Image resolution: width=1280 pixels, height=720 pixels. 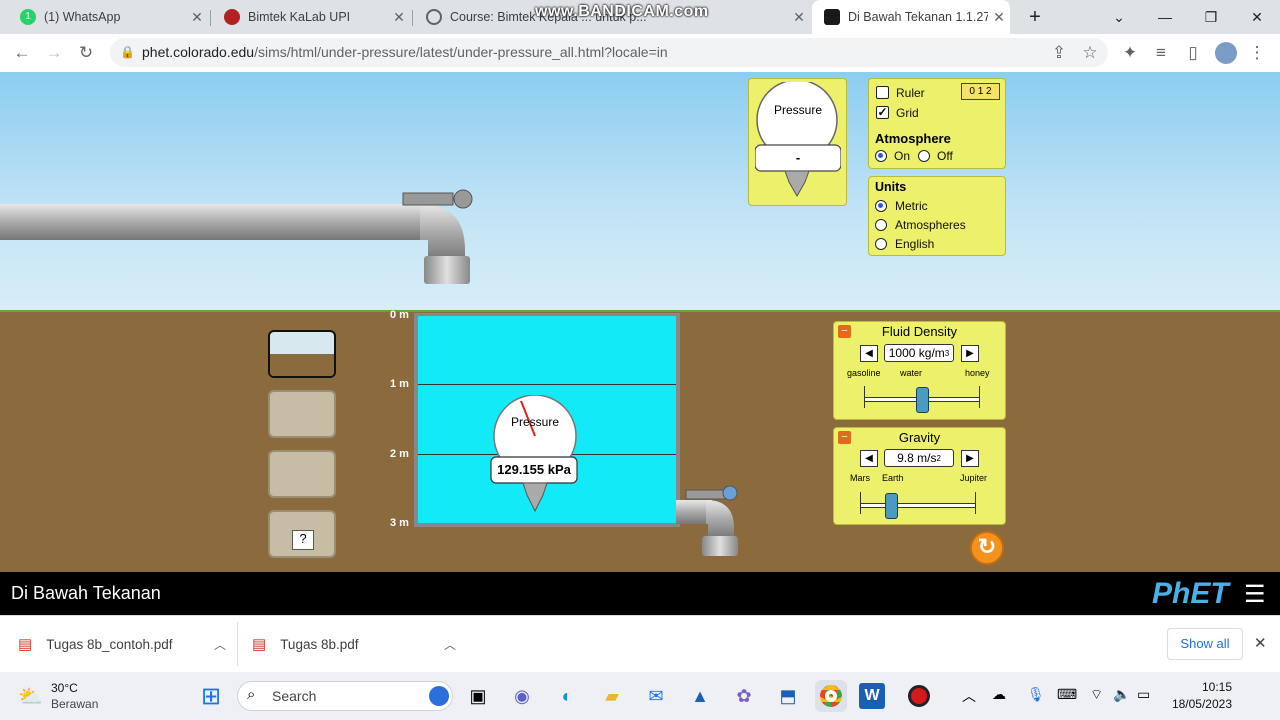 I want to click on taskbar-search, so click(x=345, y=696).